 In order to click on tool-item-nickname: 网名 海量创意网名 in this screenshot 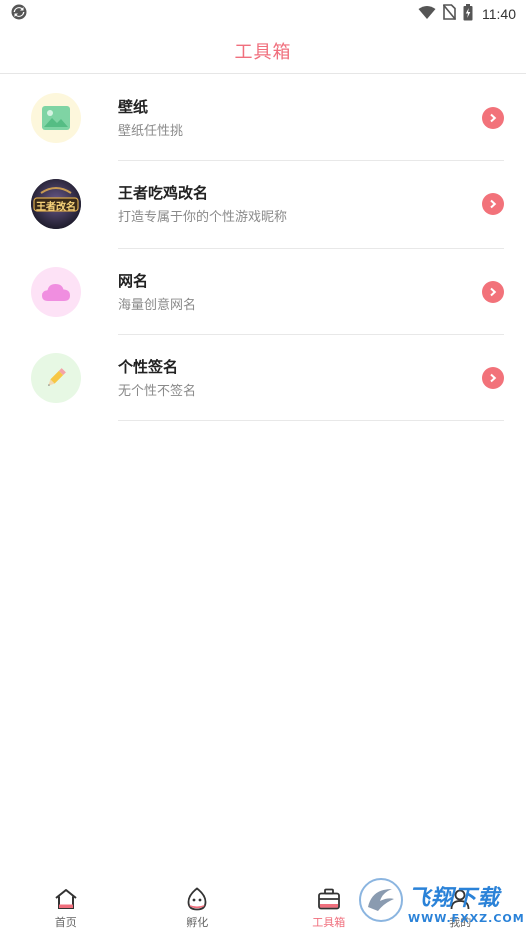, I will do `click(263, 292)`.